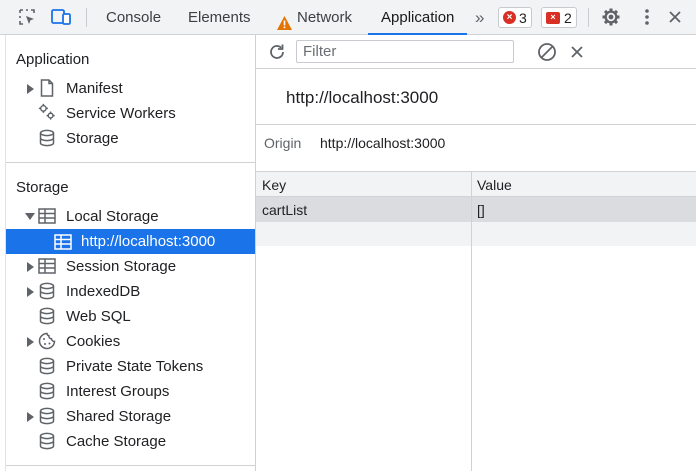 The width and height of the screenshot is (696, 471). I want to click on filter-input, so click(405, 51).